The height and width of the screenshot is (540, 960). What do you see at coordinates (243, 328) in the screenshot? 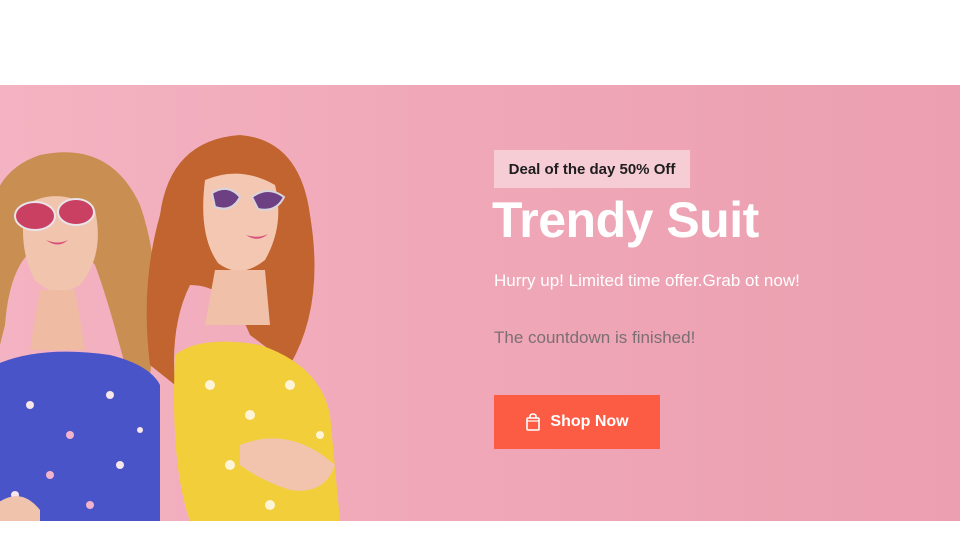
I see `model-right` at bounding box center [243, 328].